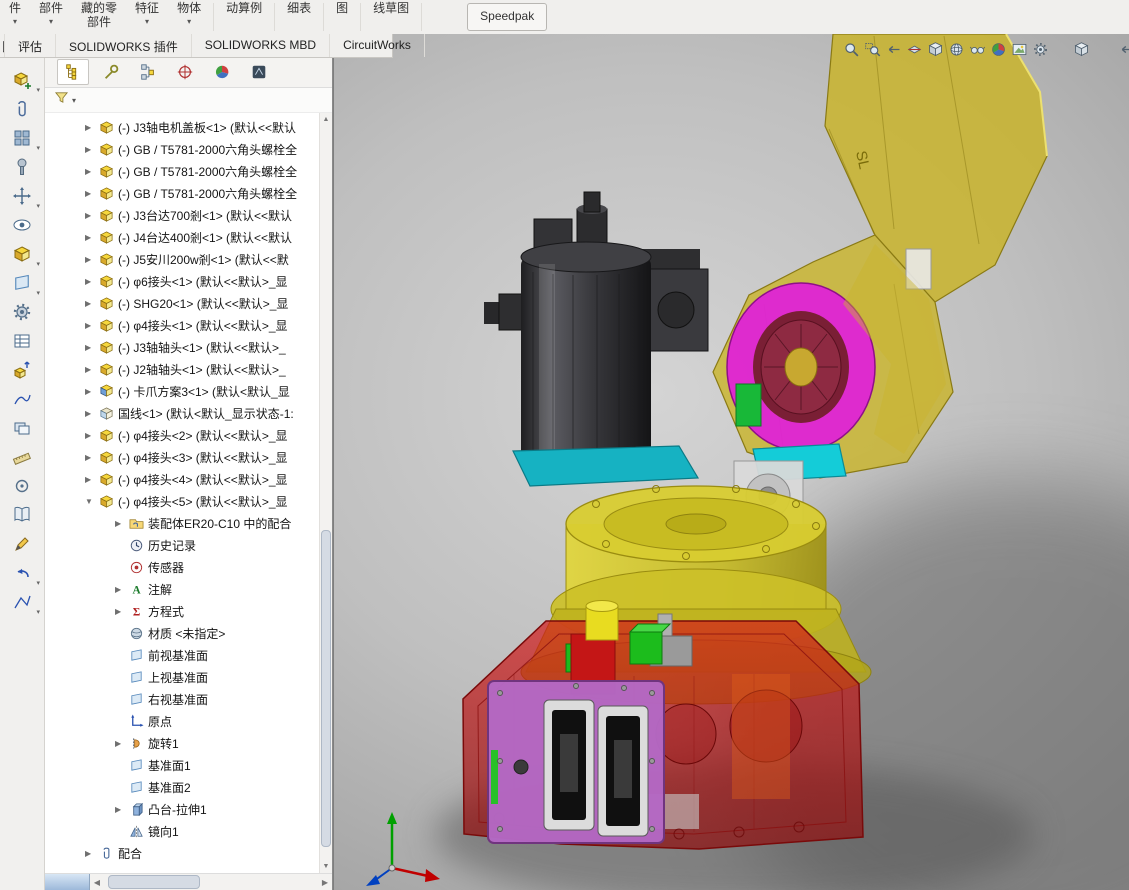 The width and height of the screenshot is (1129, 890). I want to click on tree-item: ▶基准面1, so click(182, 765).